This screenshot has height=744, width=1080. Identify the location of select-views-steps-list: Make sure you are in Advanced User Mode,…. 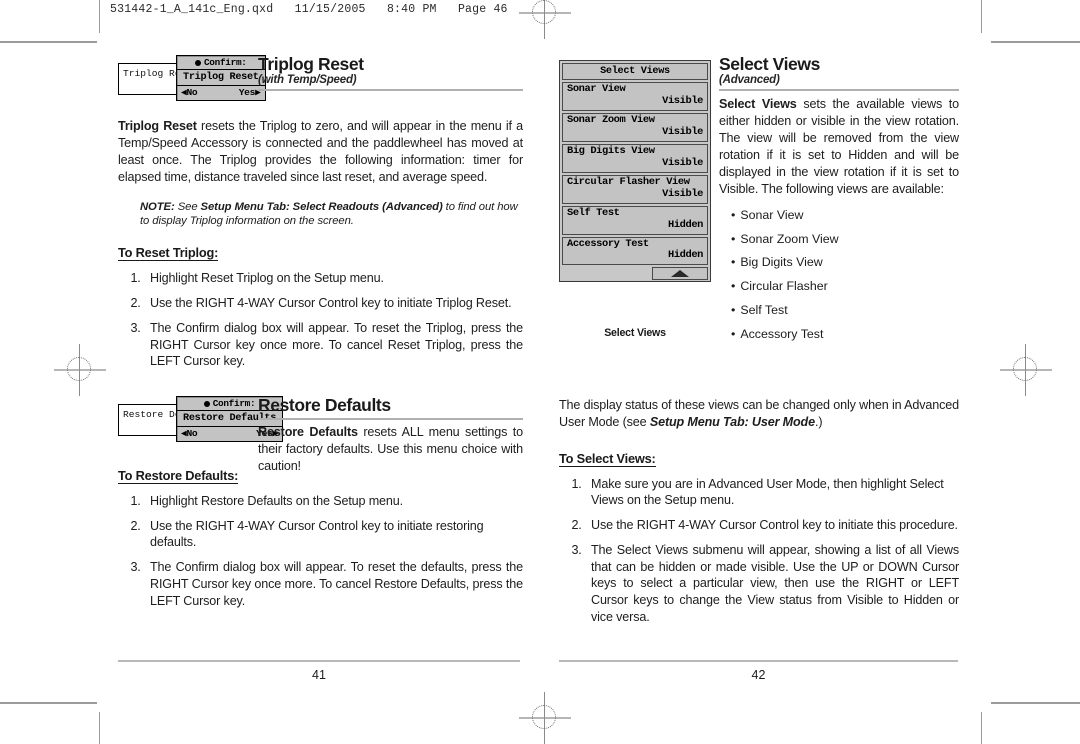
(759, 551).